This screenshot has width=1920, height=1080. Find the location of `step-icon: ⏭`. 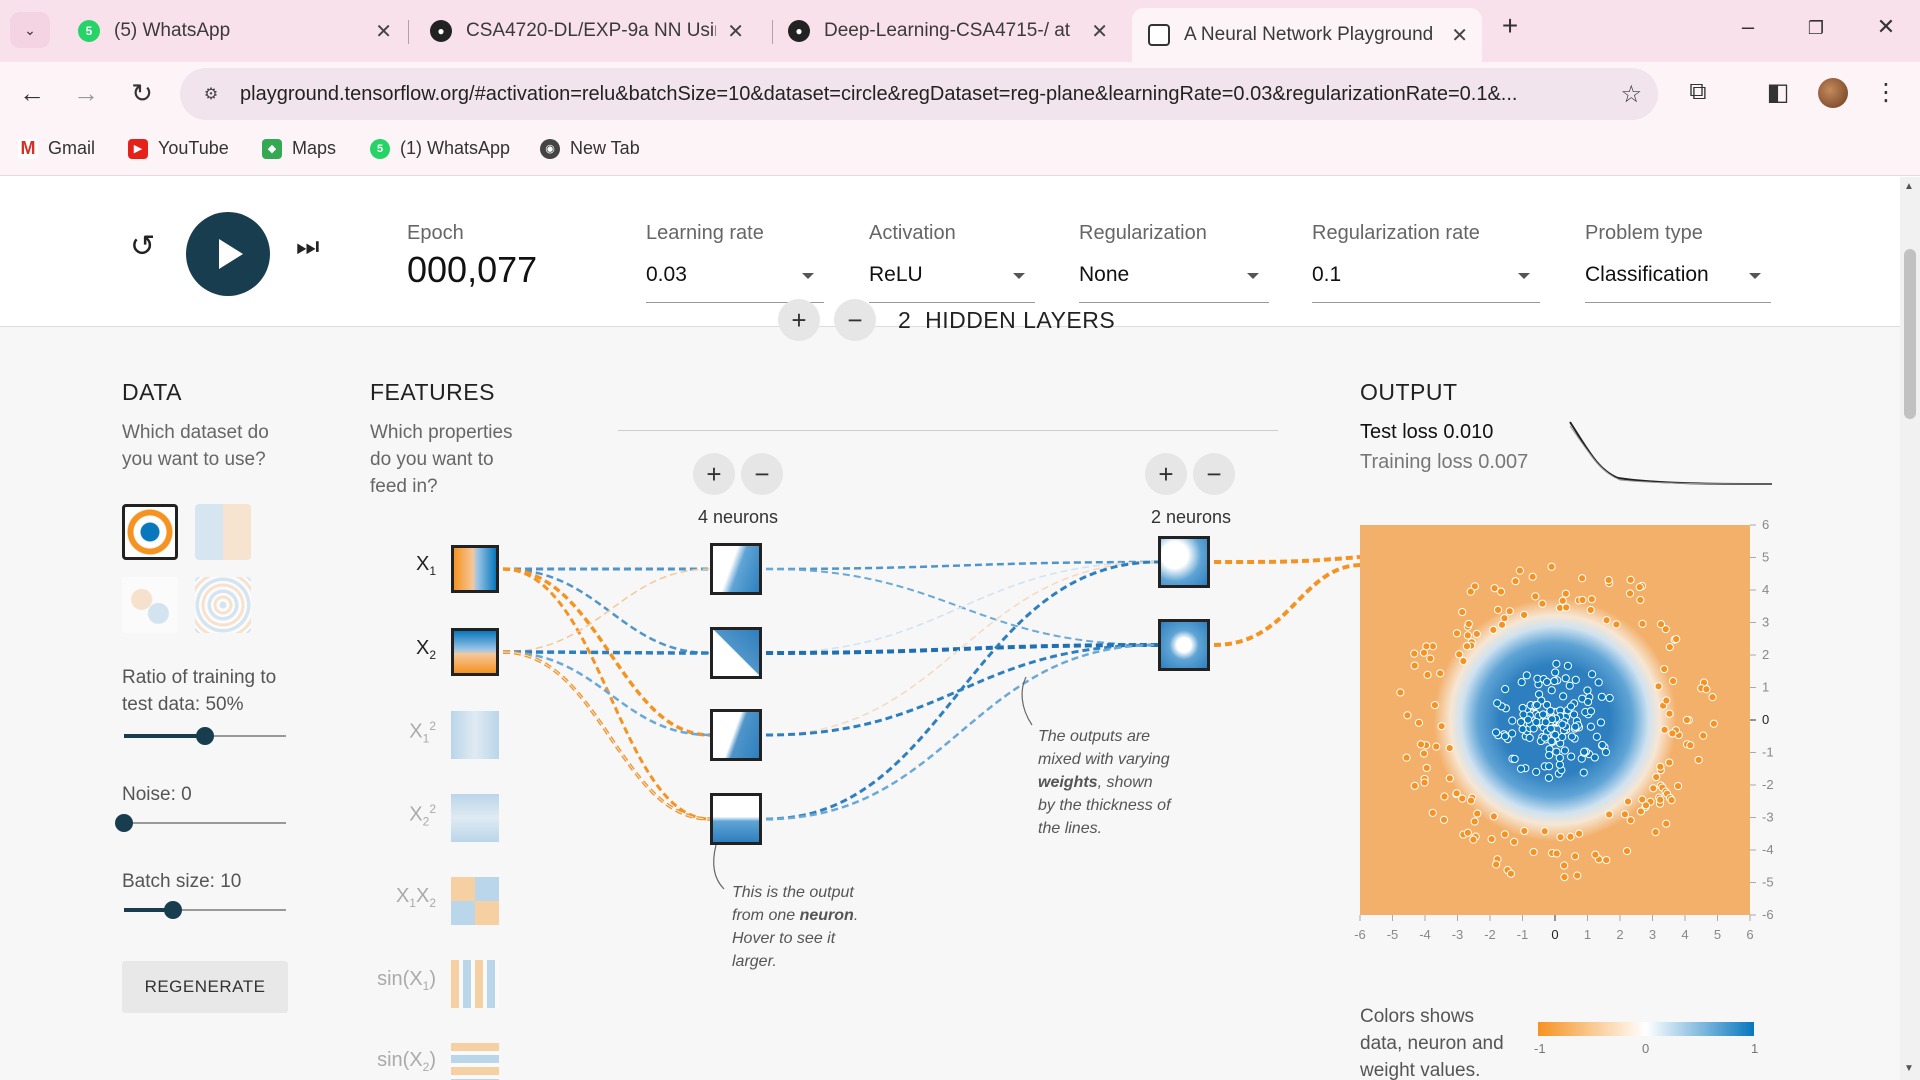

step-icon: ⏭ is located at coordinates (307, 247).